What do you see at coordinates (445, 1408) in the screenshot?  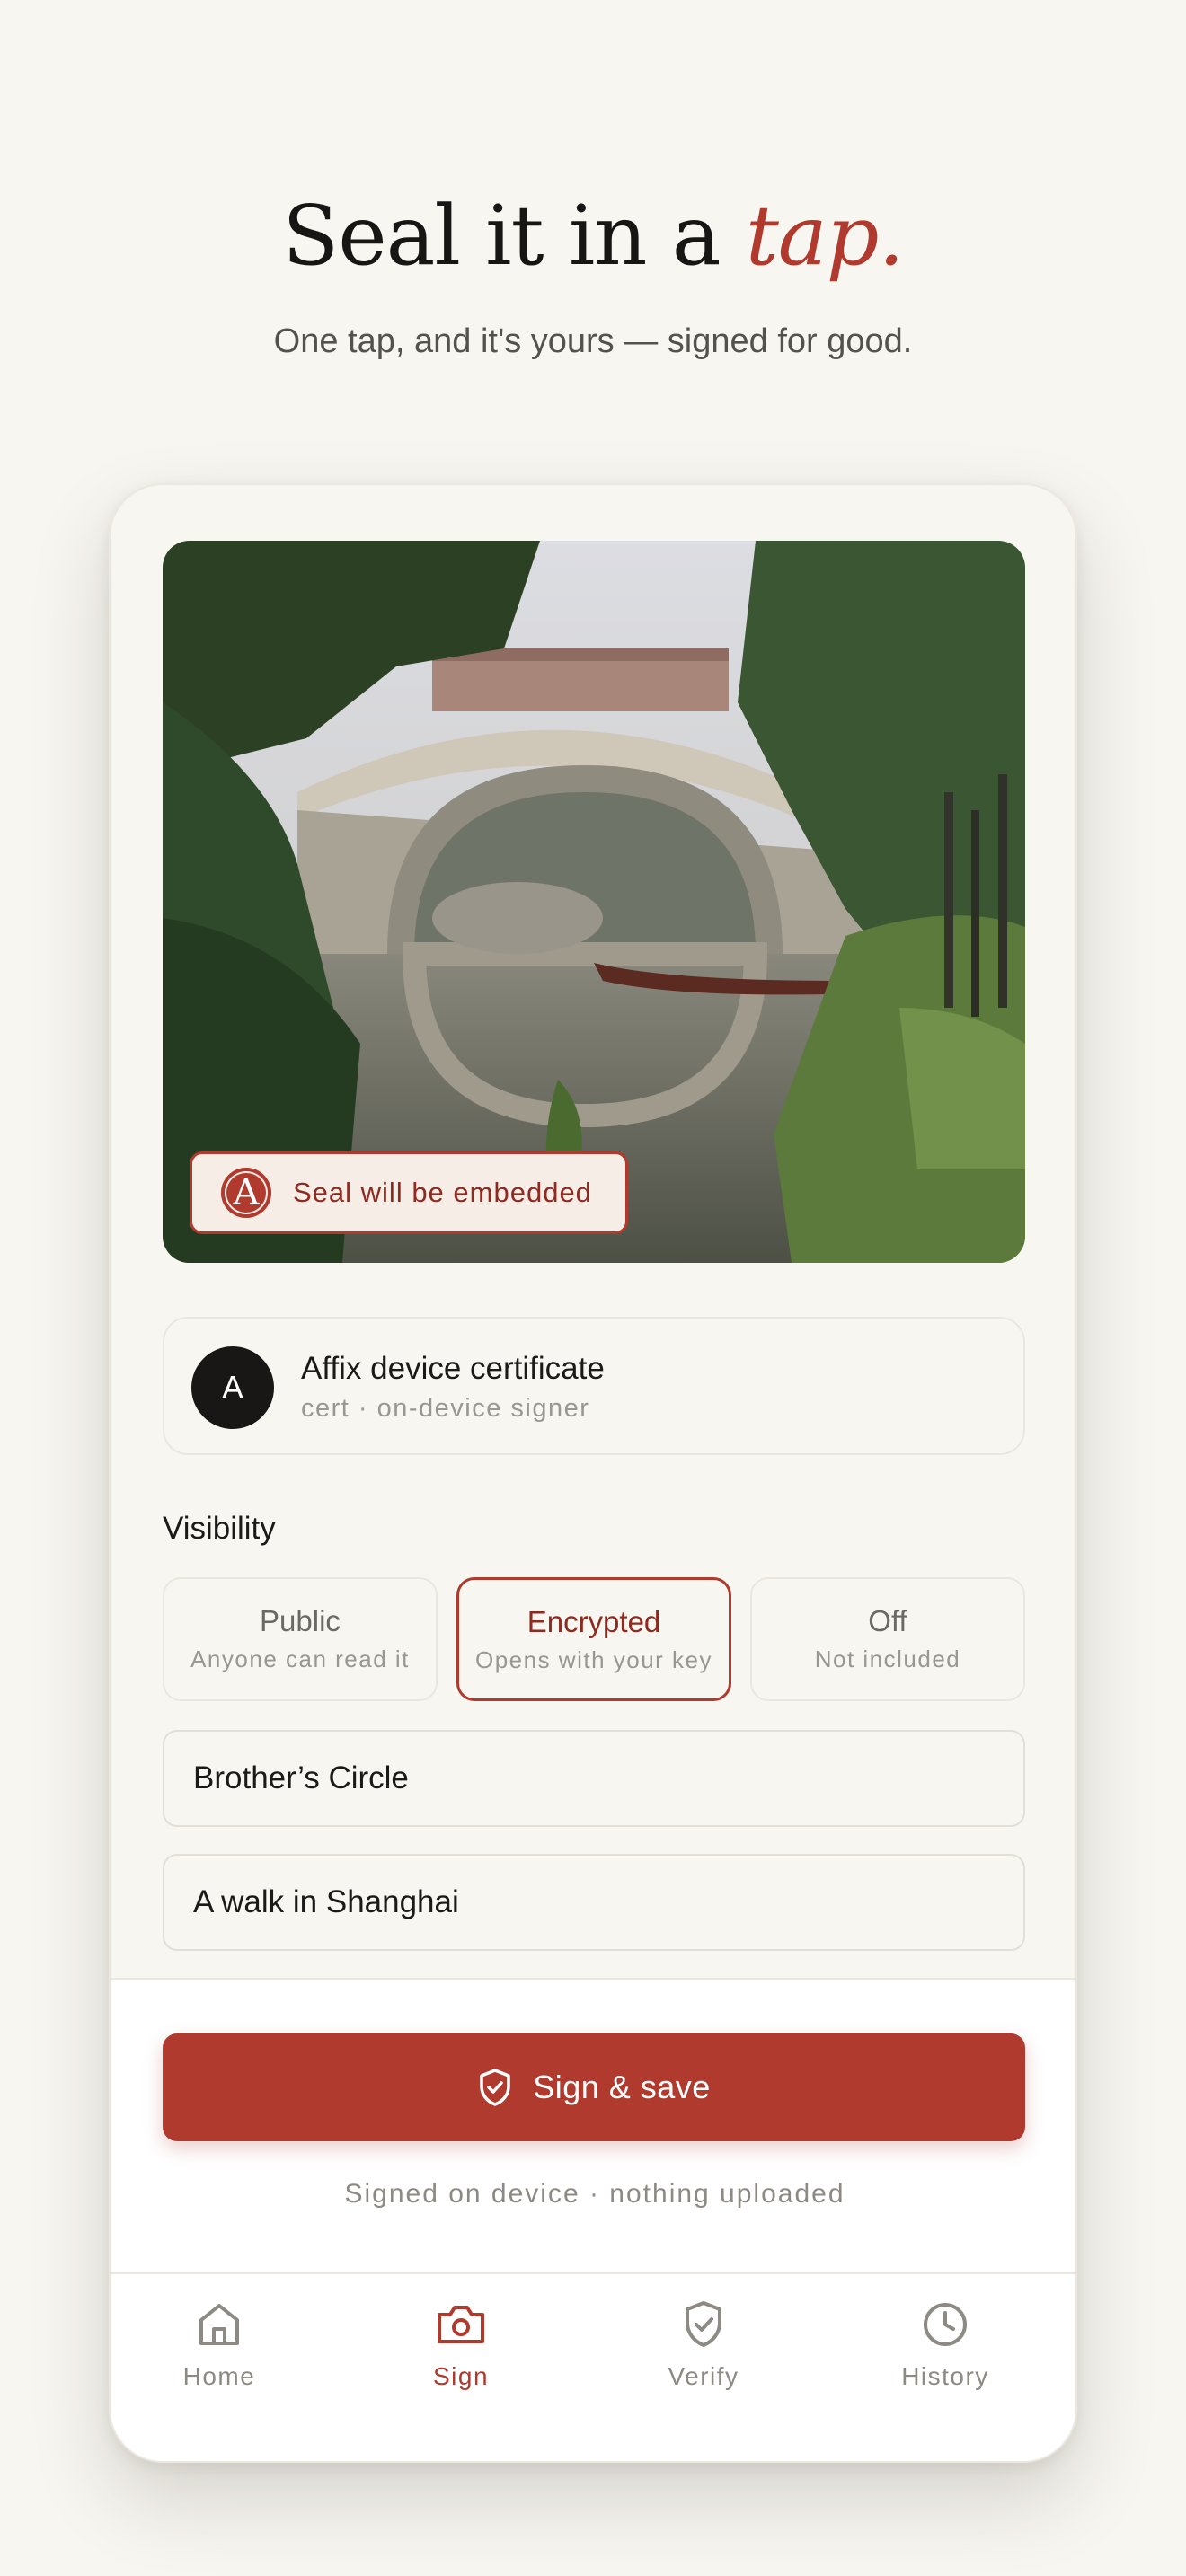 I see `certificate-subtitle: cert · on-device signer` at bounding box center [445, 1408].